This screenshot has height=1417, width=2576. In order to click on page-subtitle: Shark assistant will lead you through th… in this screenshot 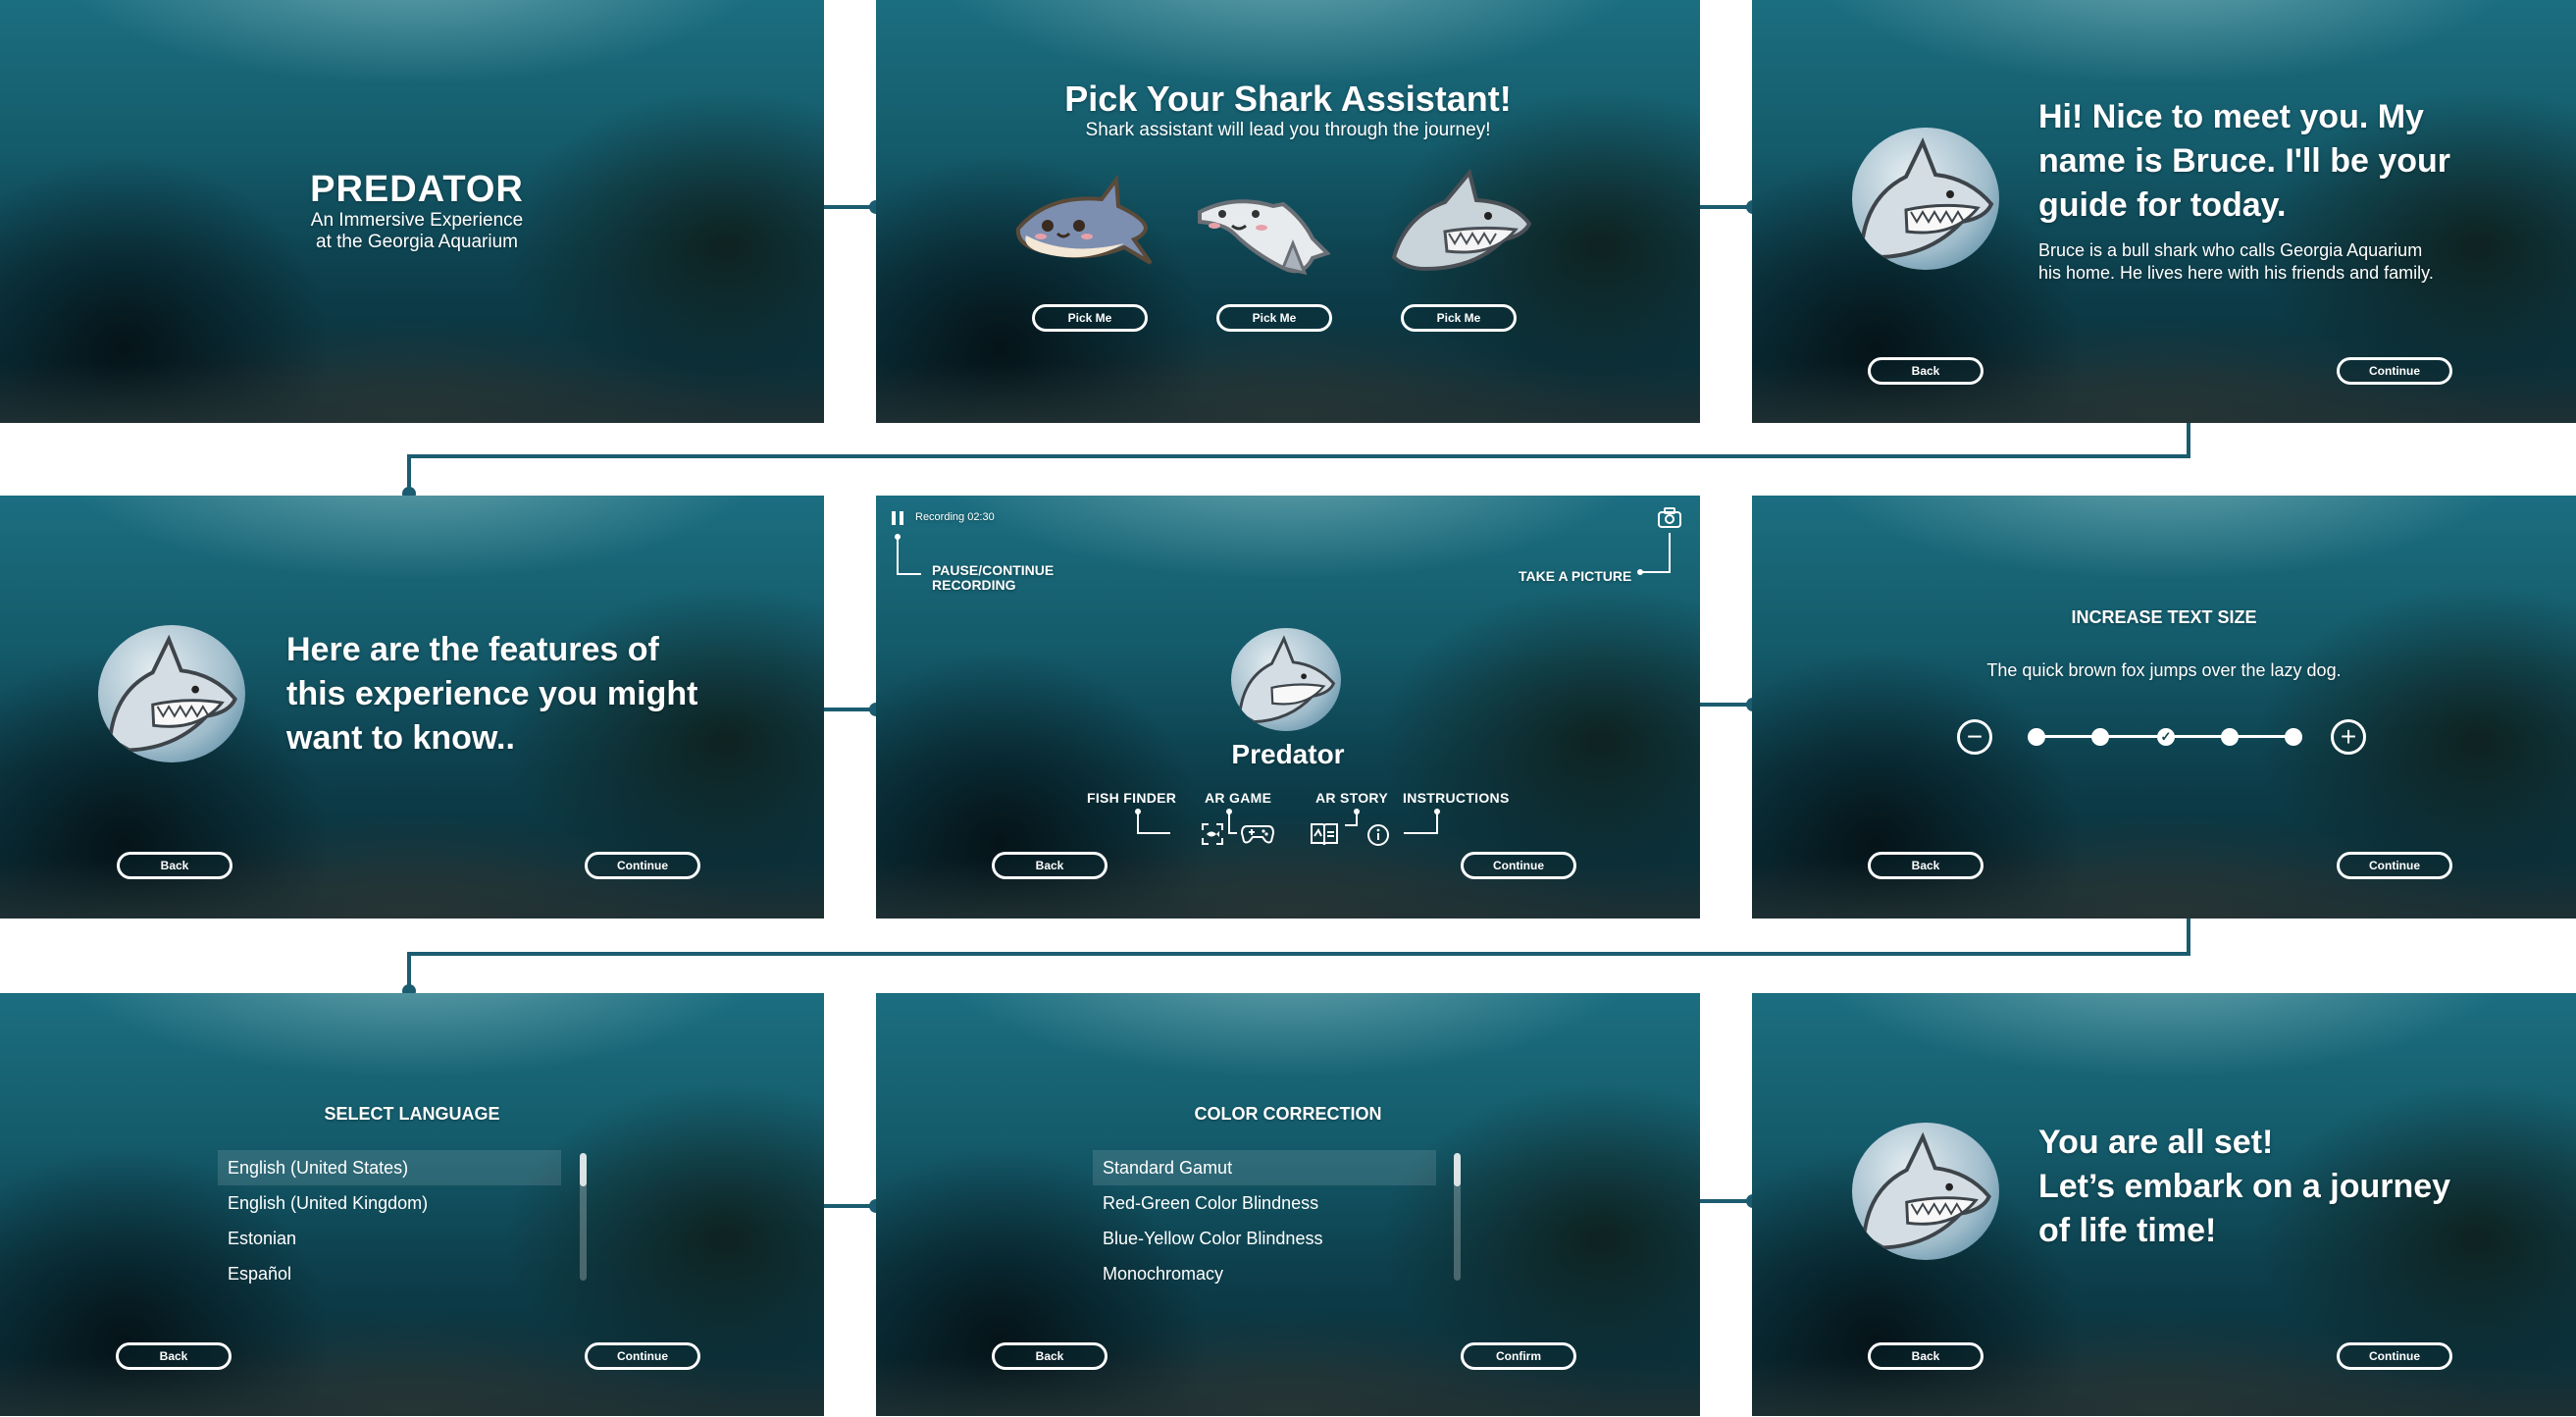, I will do `click(1288, 130)`.